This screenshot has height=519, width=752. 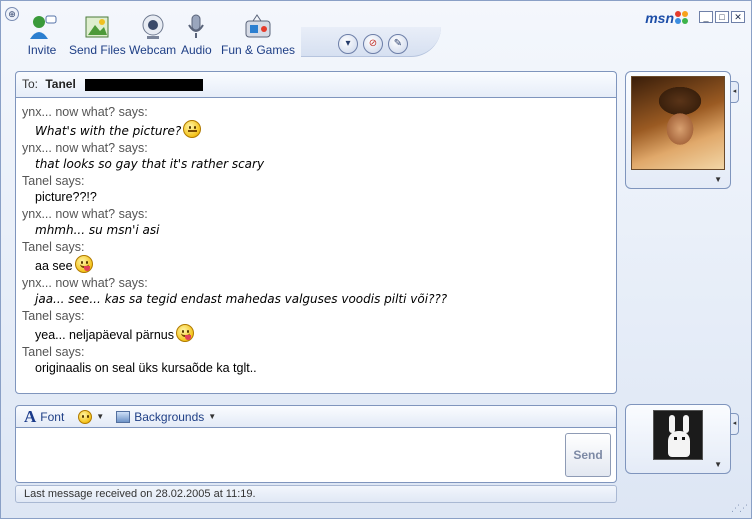 I want to click on send-files-button: Send Files, so click(x=97, y=35).